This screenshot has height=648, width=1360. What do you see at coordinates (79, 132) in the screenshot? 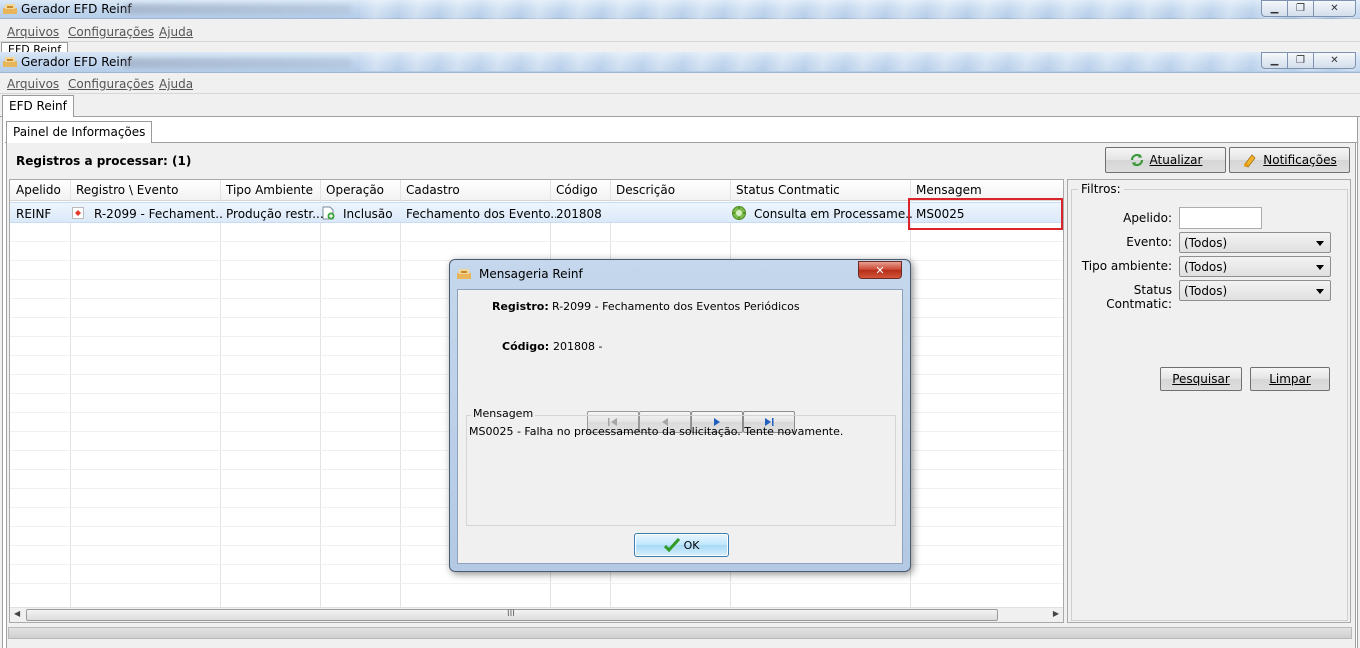
I see `tab-painel-informacoes: Painel de Informações` at bounding box center [79, 132].